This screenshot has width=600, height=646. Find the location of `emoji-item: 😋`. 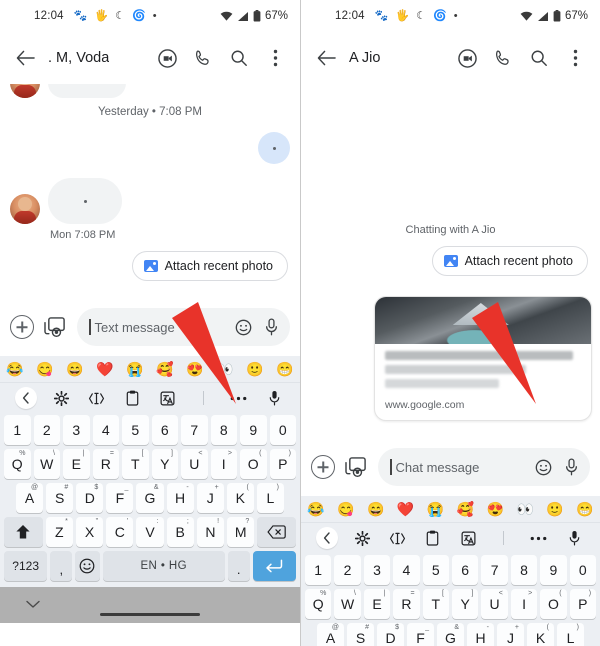

emoji-item: 😋 is located at coordinates (44, 369).